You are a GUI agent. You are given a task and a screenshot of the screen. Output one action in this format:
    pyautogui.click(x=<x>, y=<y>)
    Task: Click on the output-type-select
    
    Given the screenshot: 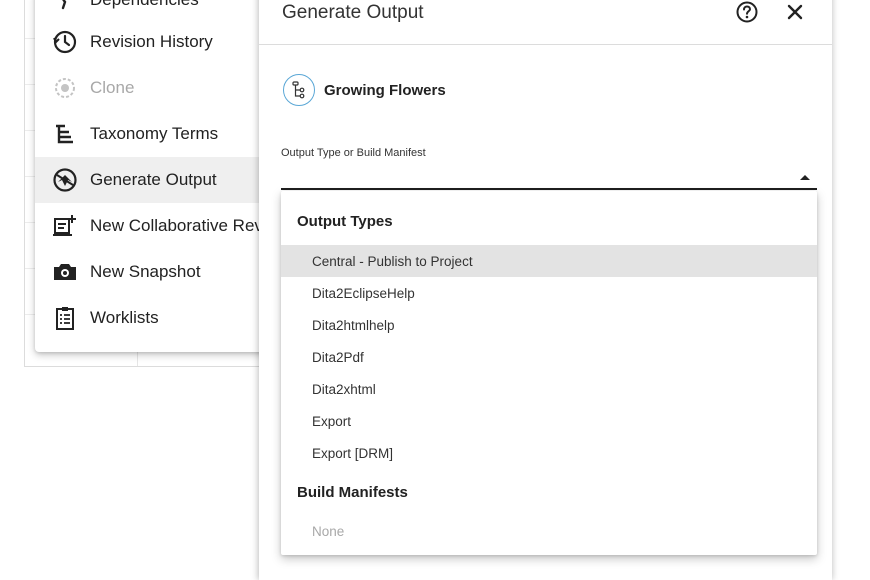 What is the action you would take?
    pyautogui.click(x=549, y=189)
    